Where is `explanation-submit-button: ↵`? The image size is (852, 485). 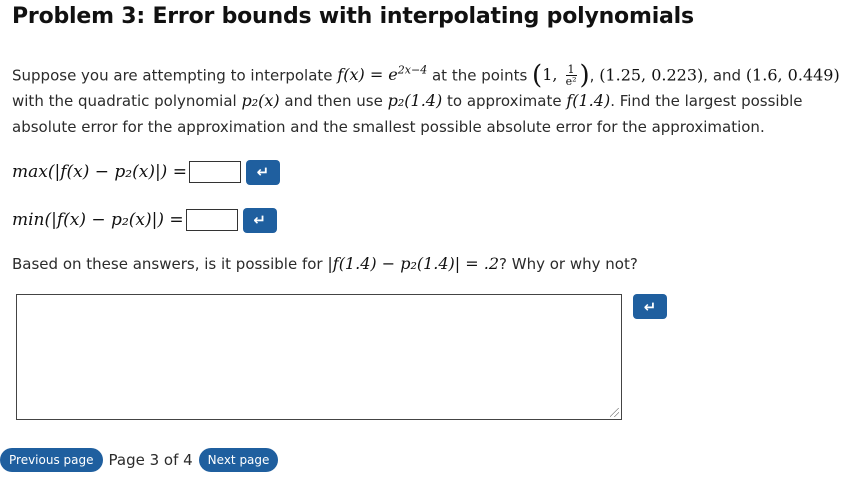 explanation-submit-button: ↵ is located at coordinates (650, 306).